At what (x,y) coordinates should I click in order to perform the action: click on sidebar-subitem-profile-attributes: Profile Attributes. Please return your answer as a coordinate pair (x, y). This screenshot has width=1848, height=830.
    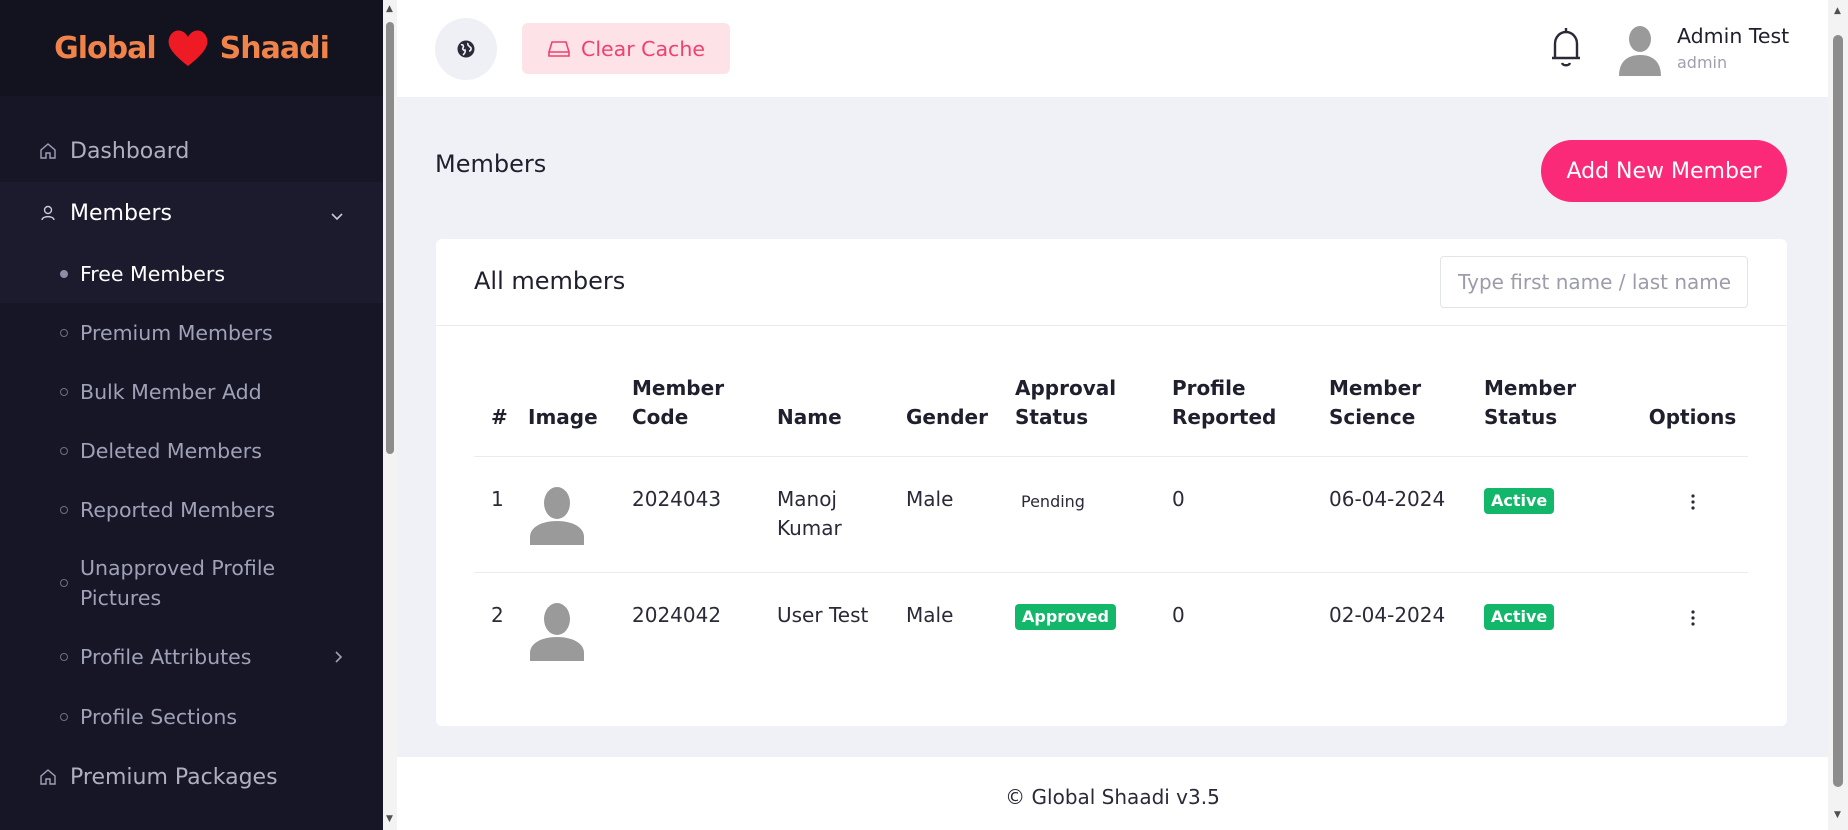
    Looking at the image, I should click on (191, 657).